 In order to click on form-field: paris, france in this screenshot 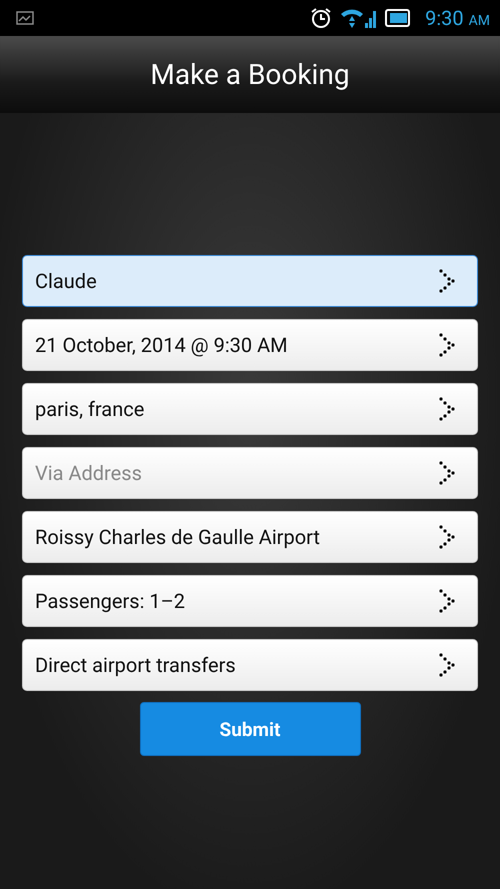, I will do `click(250, 409)`.